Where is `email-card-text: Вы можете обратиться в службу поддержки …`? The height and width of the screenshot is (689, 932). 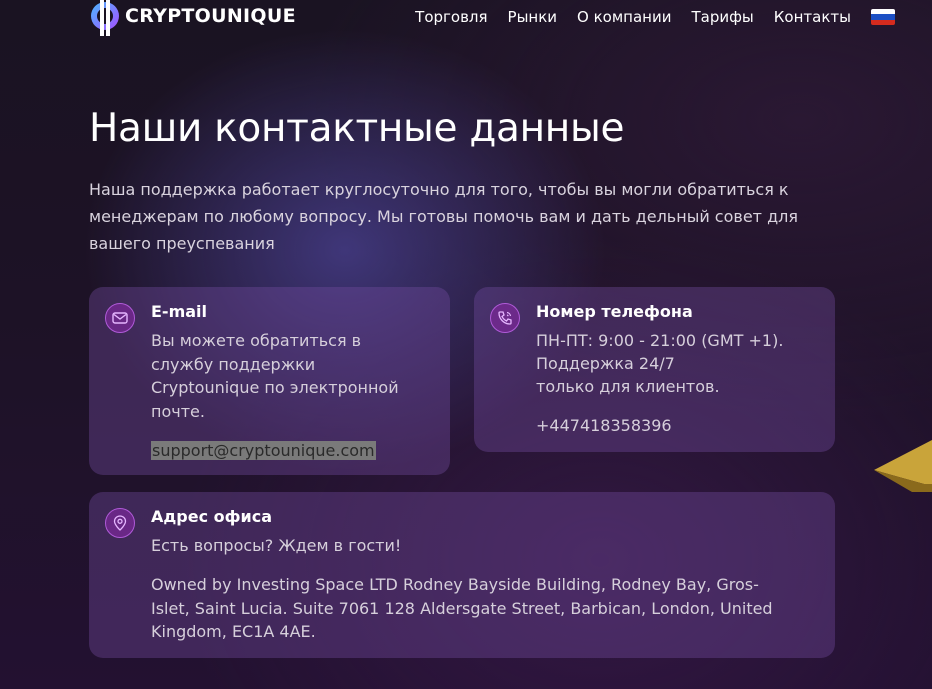
email-card-text: Вы можете обратиться в службу поддержки … is located at coordinates (275, 376).